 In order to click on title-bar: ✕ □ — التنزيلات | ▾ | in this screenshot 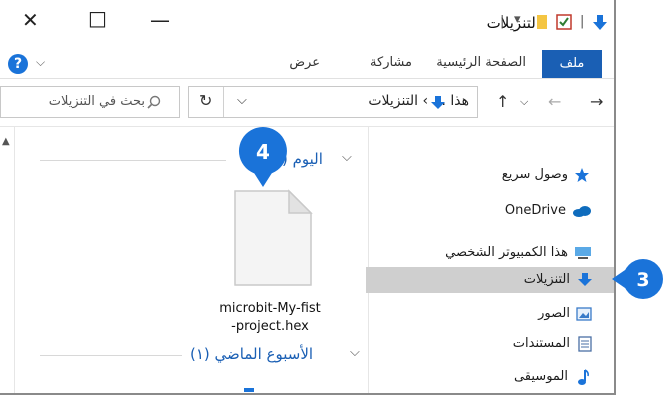, I will do `click(307, 25)`.